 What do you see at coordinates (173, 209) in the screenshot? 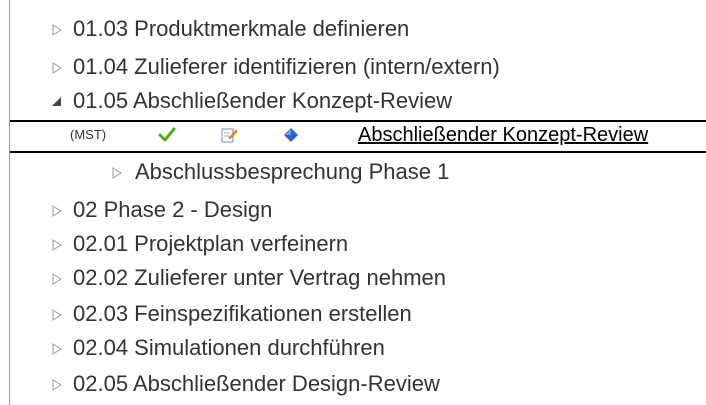
I see `tree-row-label: 02 Phase 2 - Design` at bounding box center [173, 209].